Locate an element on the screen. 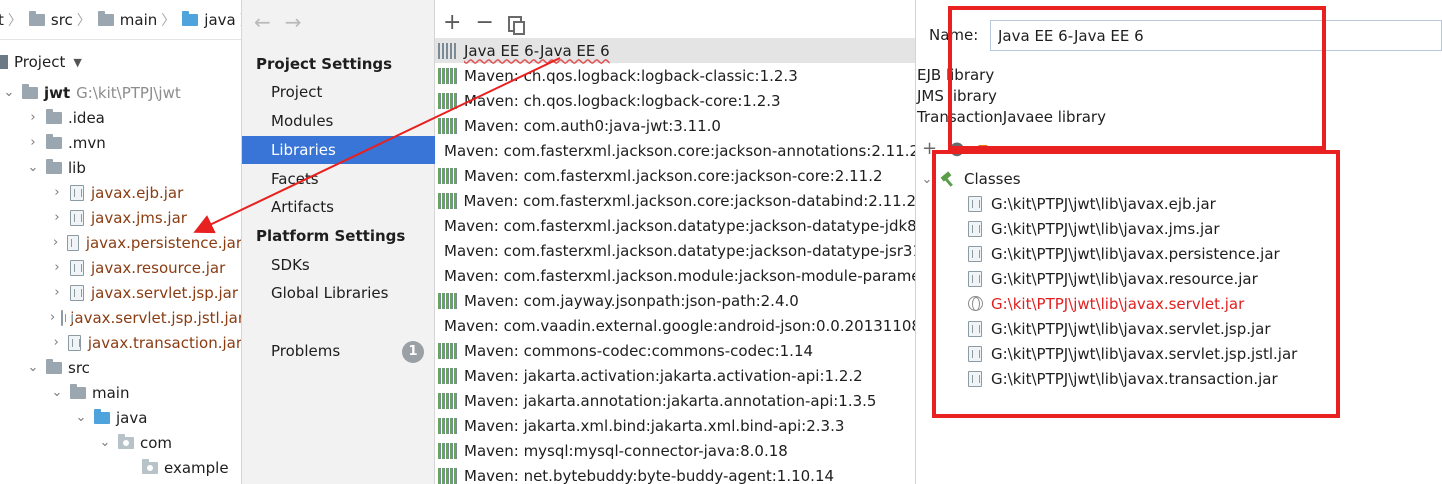 This screenshot has width=1442, height=484. nav-item-project: Project is located at coordinates (338, 92).